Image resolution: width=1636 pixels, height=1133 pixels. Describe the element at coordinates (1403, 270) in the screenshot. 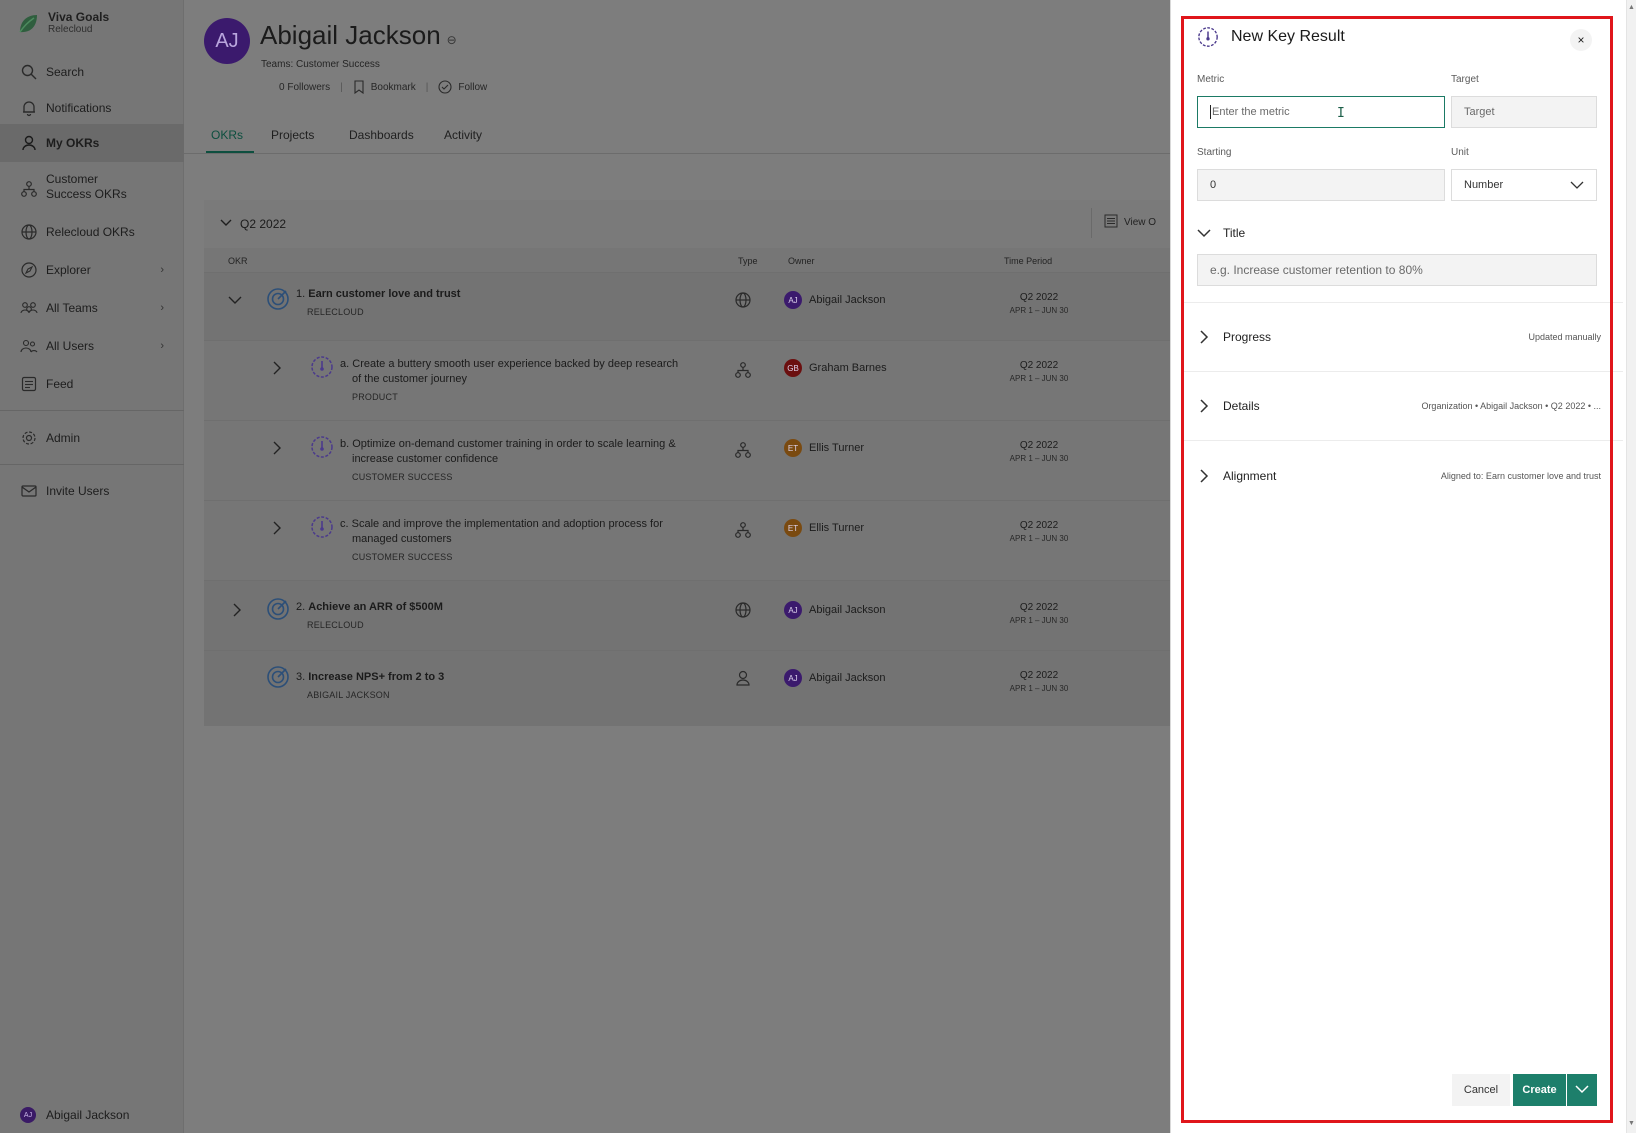

I see `title-input` at that location.